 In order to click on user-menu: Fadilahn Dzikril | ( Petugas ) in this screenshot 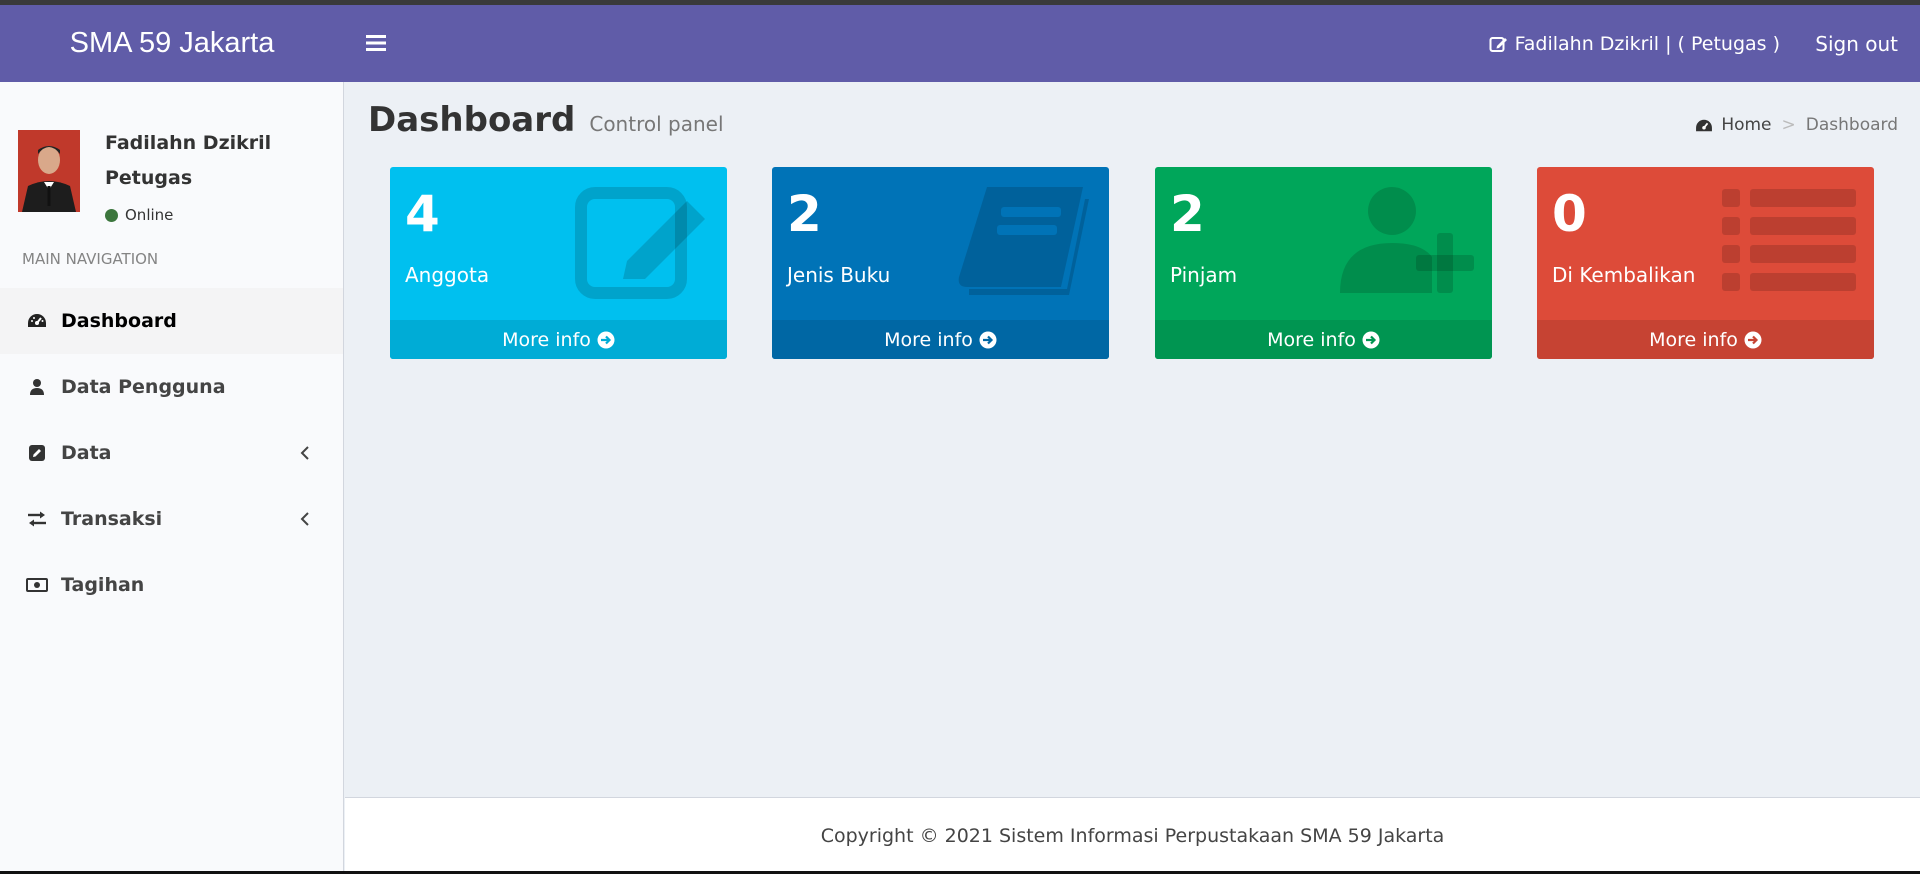, I will do `click(1634, 43)`.